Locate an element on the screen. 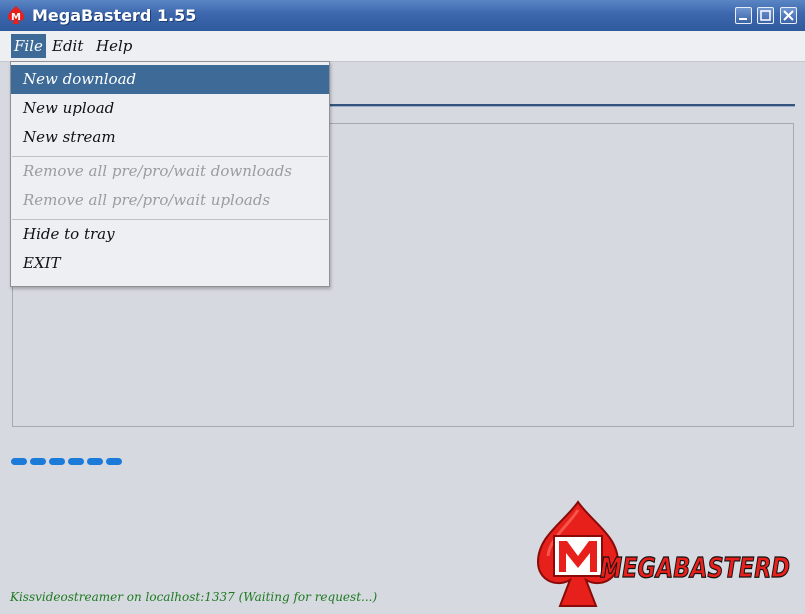 This screenshot has width=805, height=614. close-icon is located at coordinates (788, 15).